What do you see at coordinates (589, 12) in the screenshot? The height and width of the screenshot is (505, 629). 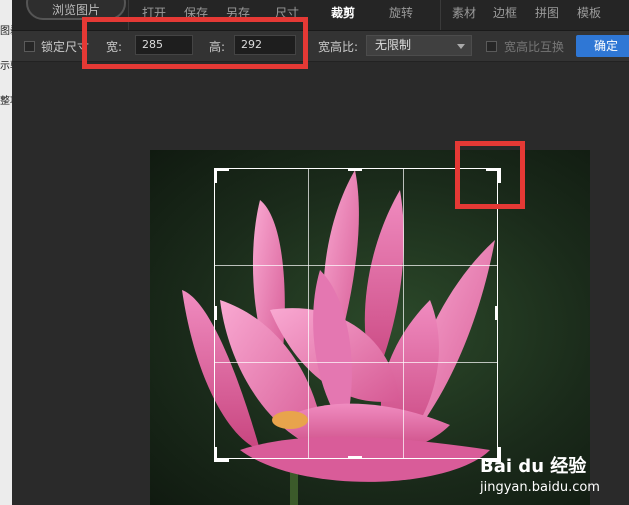 I see `tab-template: 模板` at bounding box center [589, 12].